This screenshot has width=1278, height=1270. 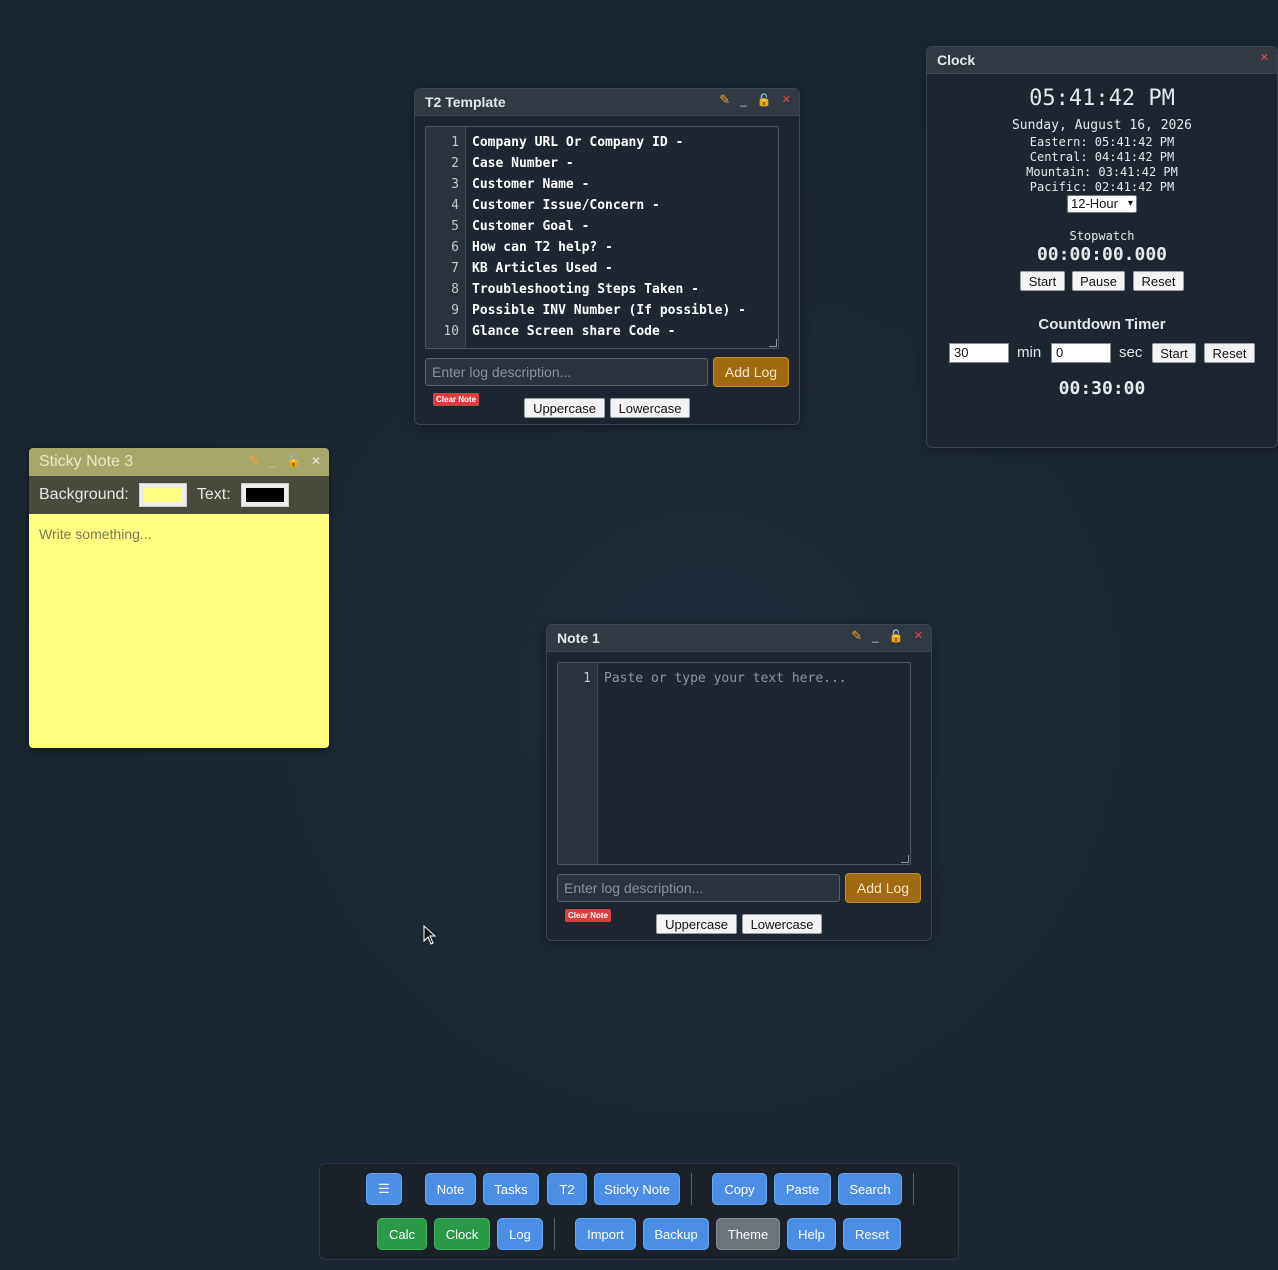 What do you see at coordinates (1158, 281) in the screenshot?
I see `stopwatch-reset-button: Reset` at bounding box center [1158, 281].